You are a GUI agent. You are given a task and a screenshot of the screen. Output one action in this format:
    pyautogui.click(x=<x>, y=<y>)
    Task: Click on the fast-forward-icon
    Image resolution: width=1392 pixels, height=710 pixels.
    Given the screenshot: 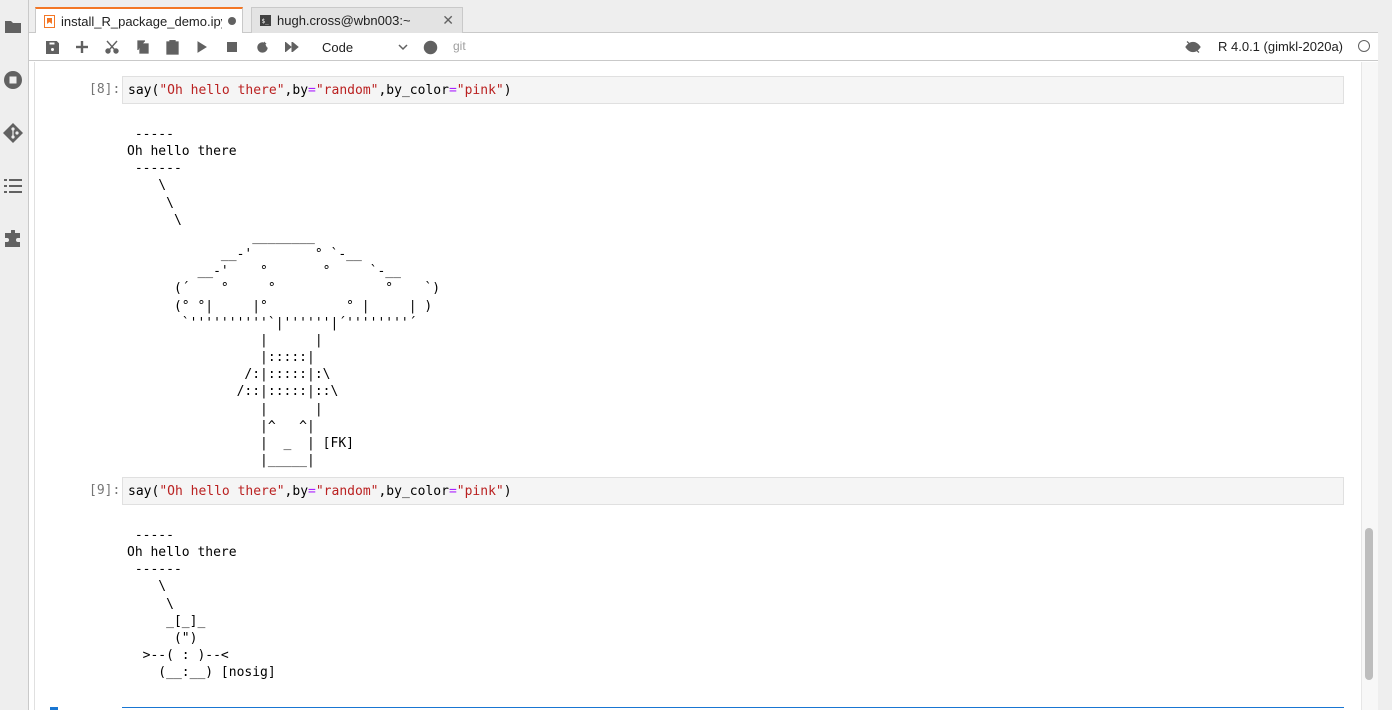 What is the action you would take?
    pyautogui.click(x=292, y=47)
    